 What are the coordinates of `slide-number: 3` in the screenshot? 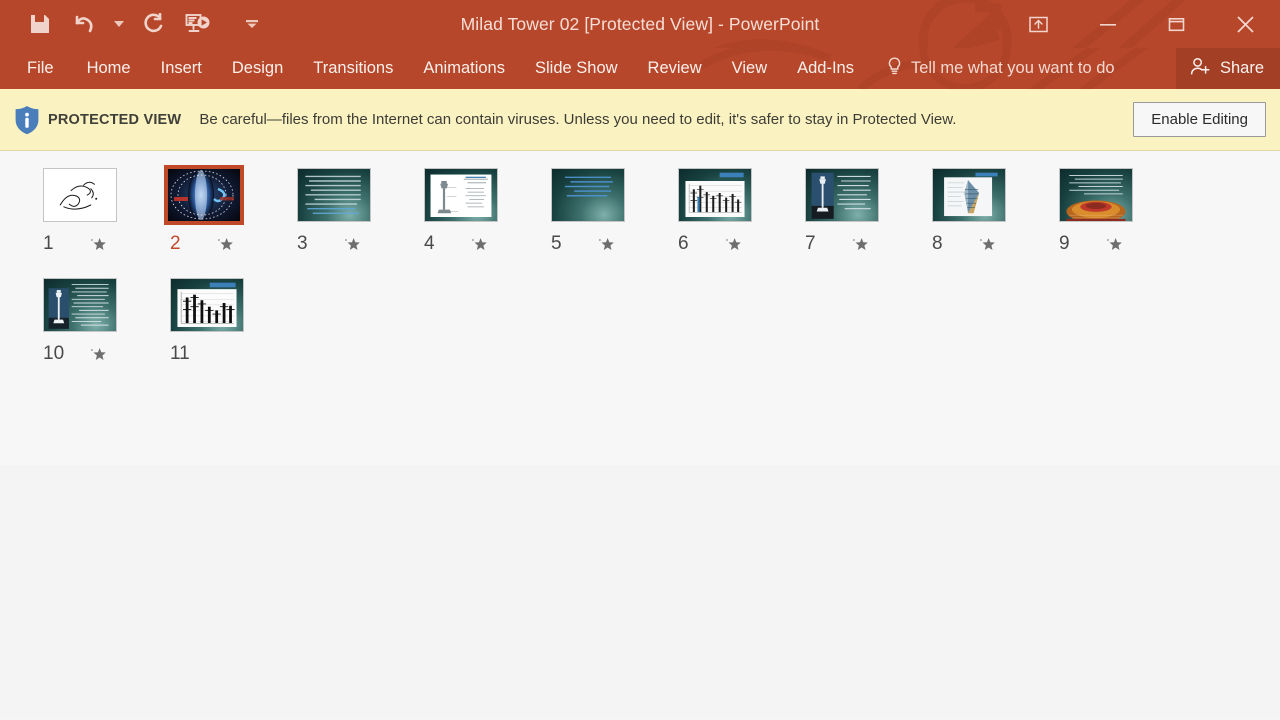 It's located at (302, 243).